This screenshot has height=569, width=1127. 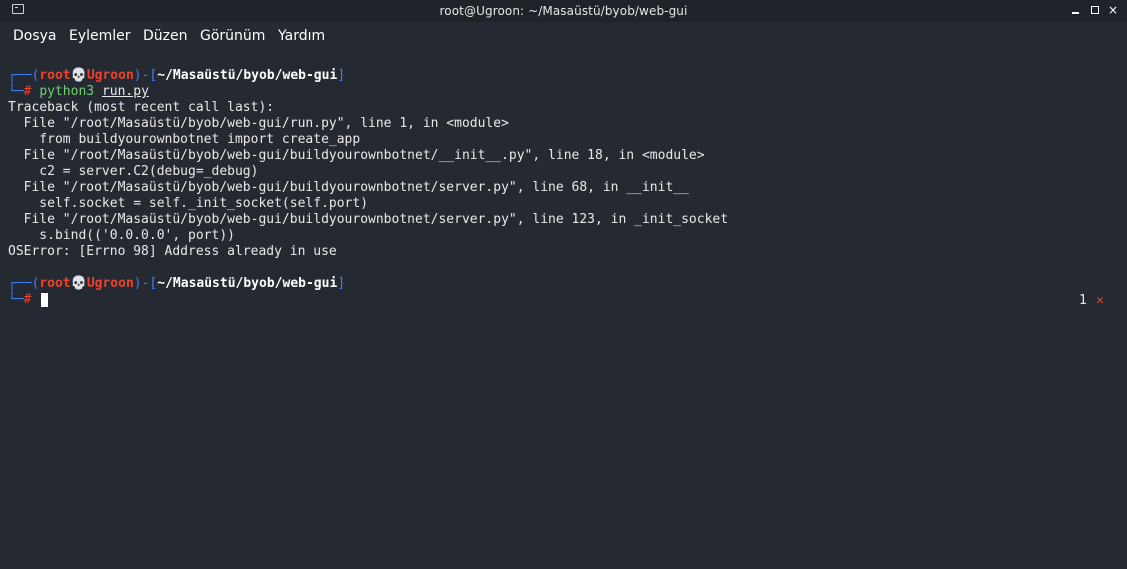 I want to click on text-cursor, so click(x=44, y=300).